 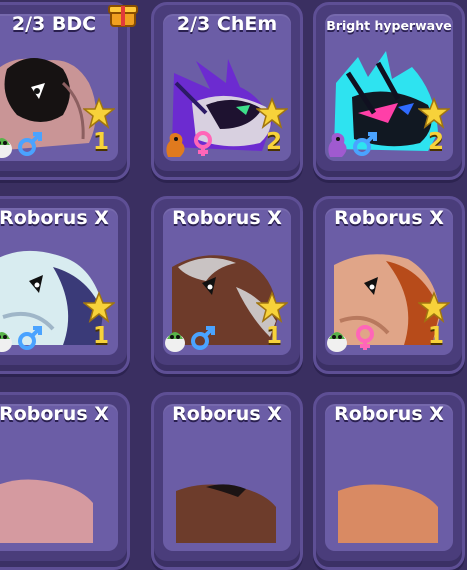 I want to click on pet-card: 2/3 BDC 1, so click(x=65, y=91).